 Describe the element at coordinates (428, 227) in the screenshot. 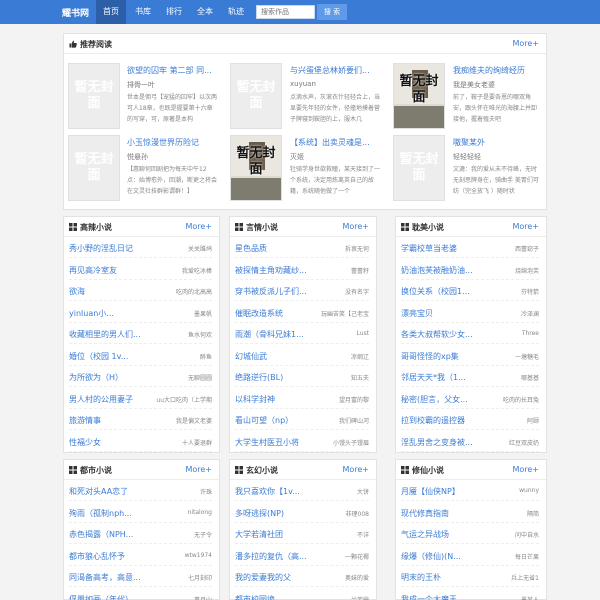

I see `category-title: 耽美小说` at that location.